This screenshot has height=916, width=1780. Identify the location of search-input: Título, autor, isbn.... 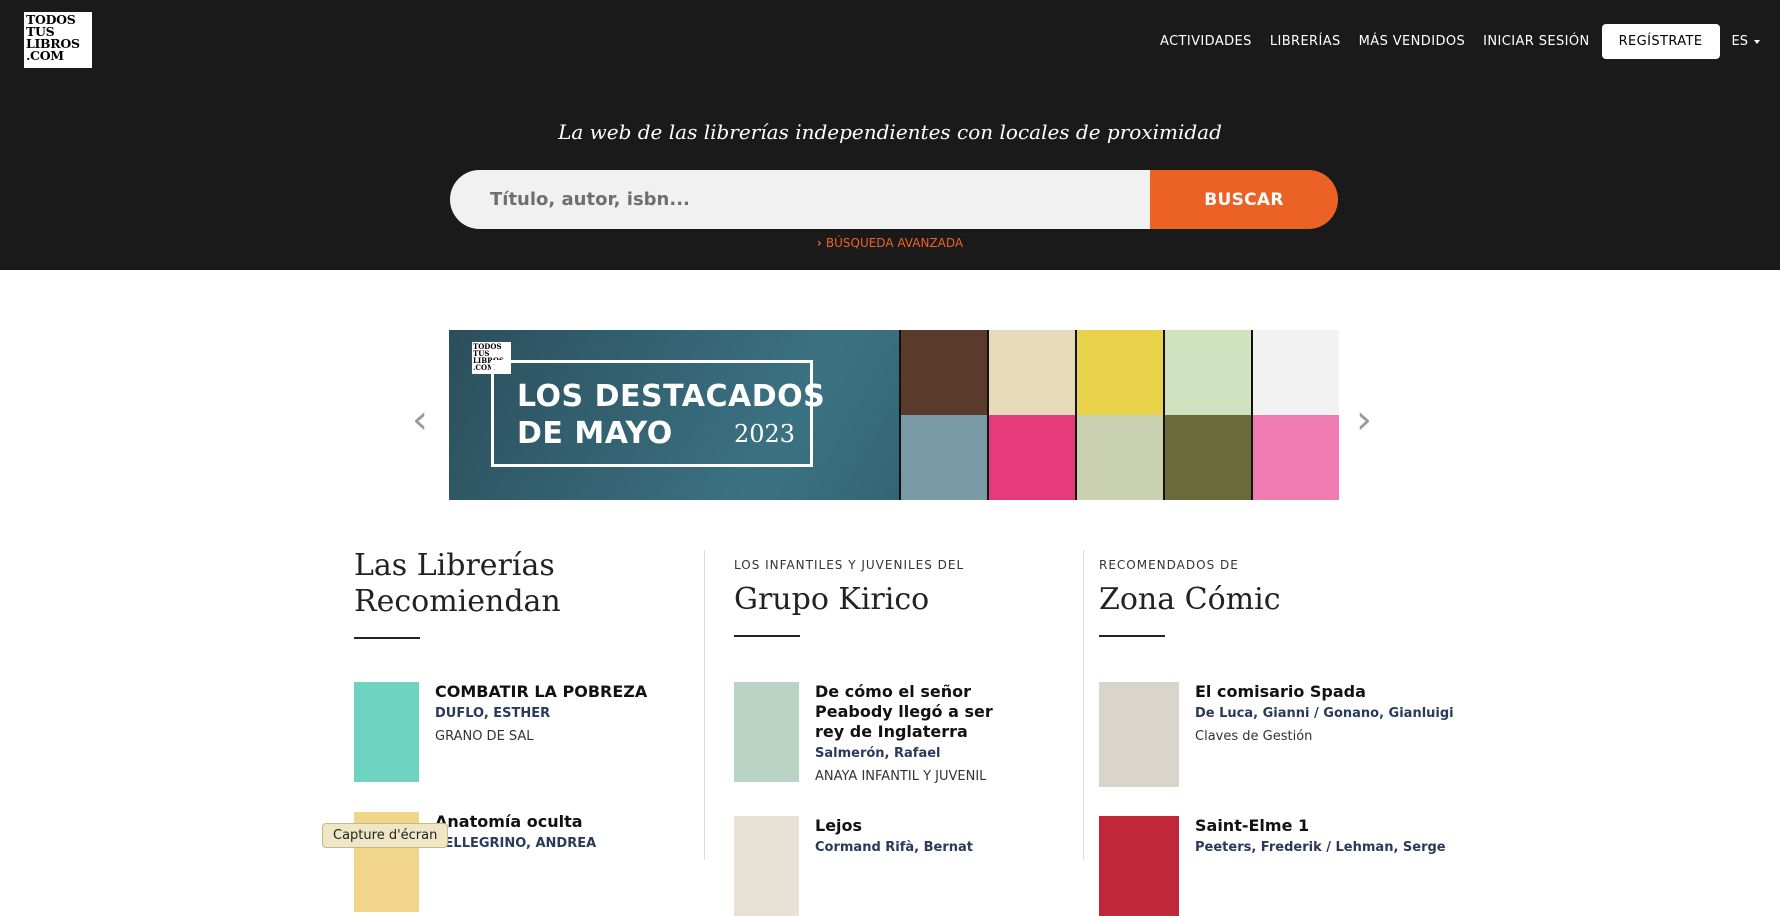
(800, 199).